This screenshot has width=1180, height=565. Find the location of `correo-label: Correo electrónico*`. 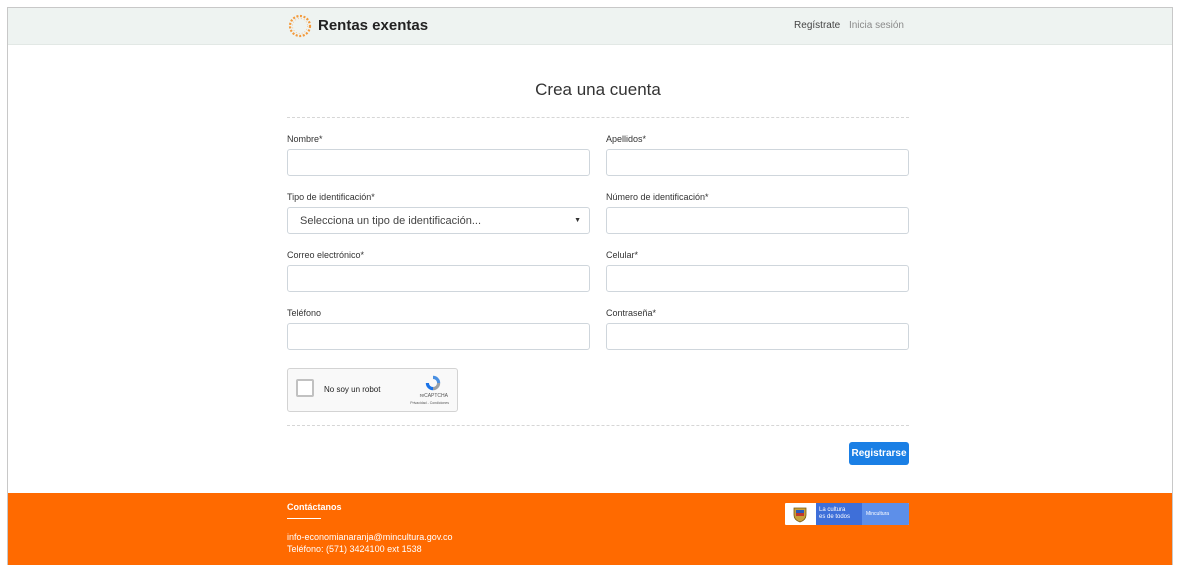

correo-label: Correo electrónico* is located at coordinates (326, 255).